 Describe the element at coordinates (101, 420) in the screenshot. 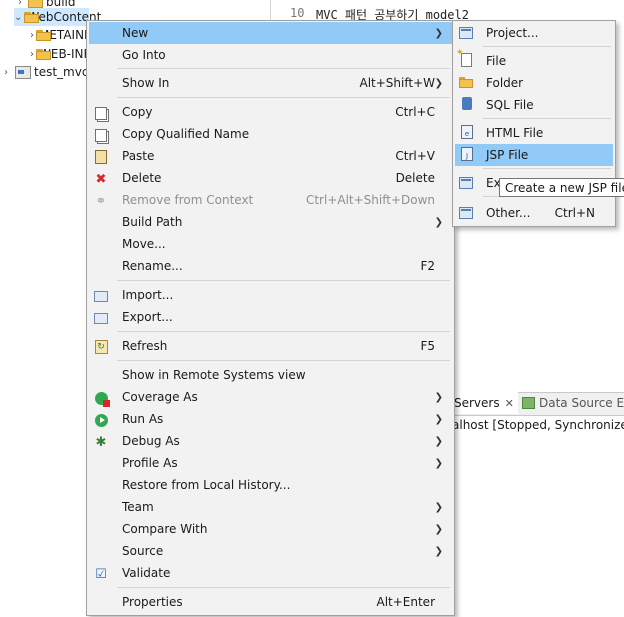

I see `run-icon` at that location.